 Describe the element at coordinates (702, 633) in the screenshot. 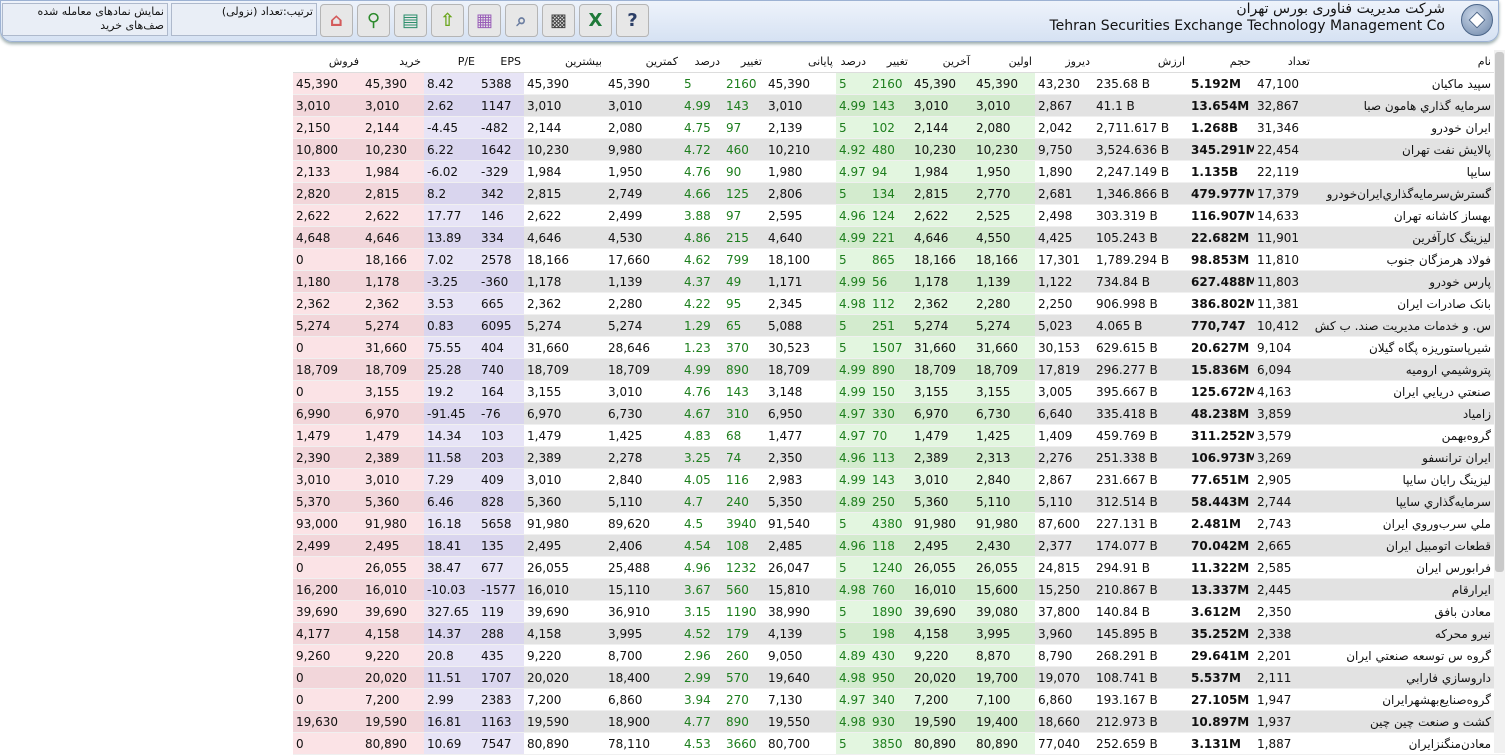

I see `table-cell: 4.52` at that location.